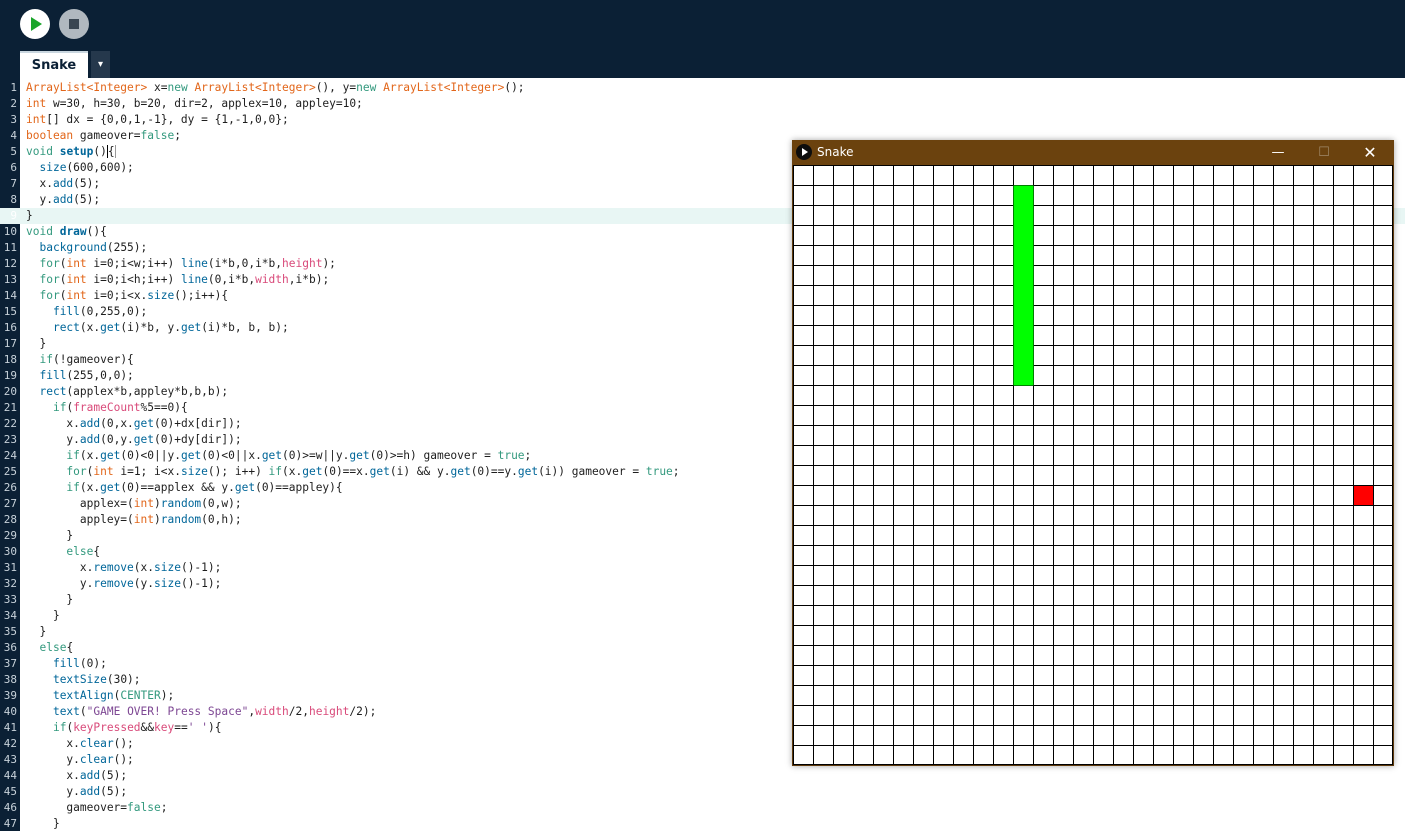 Image resolution: width=1405 pixels, height=831 pixels. Describe the element at coordinates (53, 391) in the screenshot. I see `code-token: rect` at that location.